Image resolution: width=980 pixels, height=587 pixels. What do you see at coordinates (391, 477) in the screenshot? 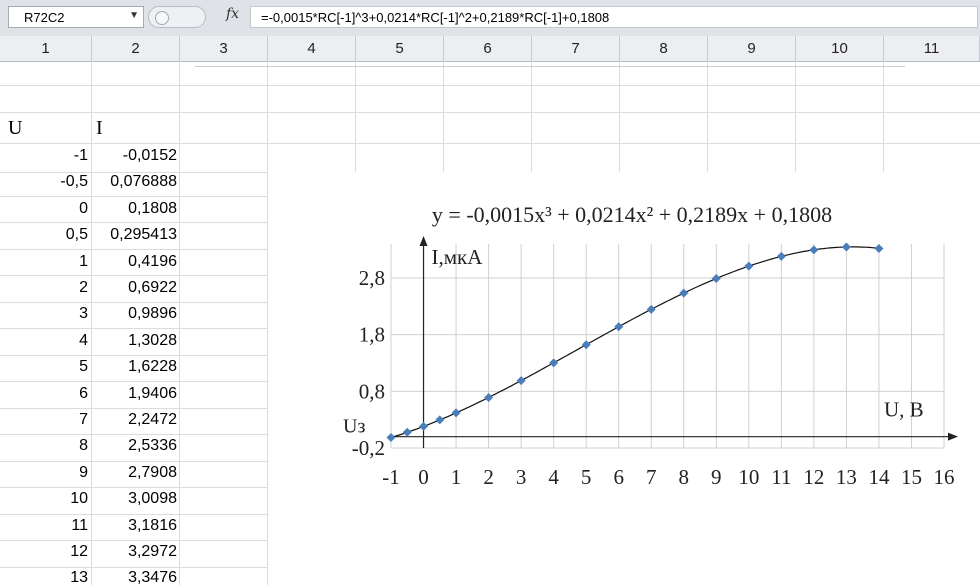
I see `x-tick-label: -1` at bounding box center [391, 477].